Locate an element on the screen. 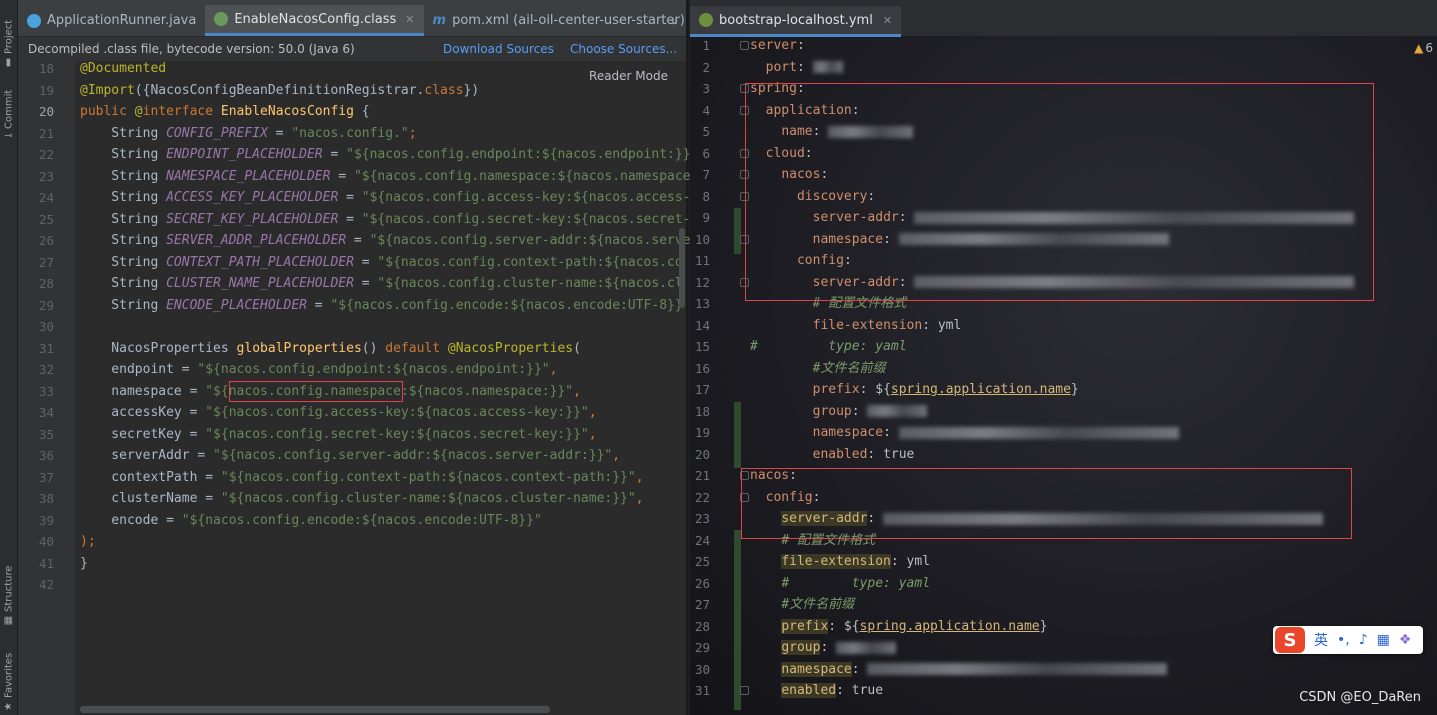  highlight-box-nacos-config is located at coordinates (1046, 503).